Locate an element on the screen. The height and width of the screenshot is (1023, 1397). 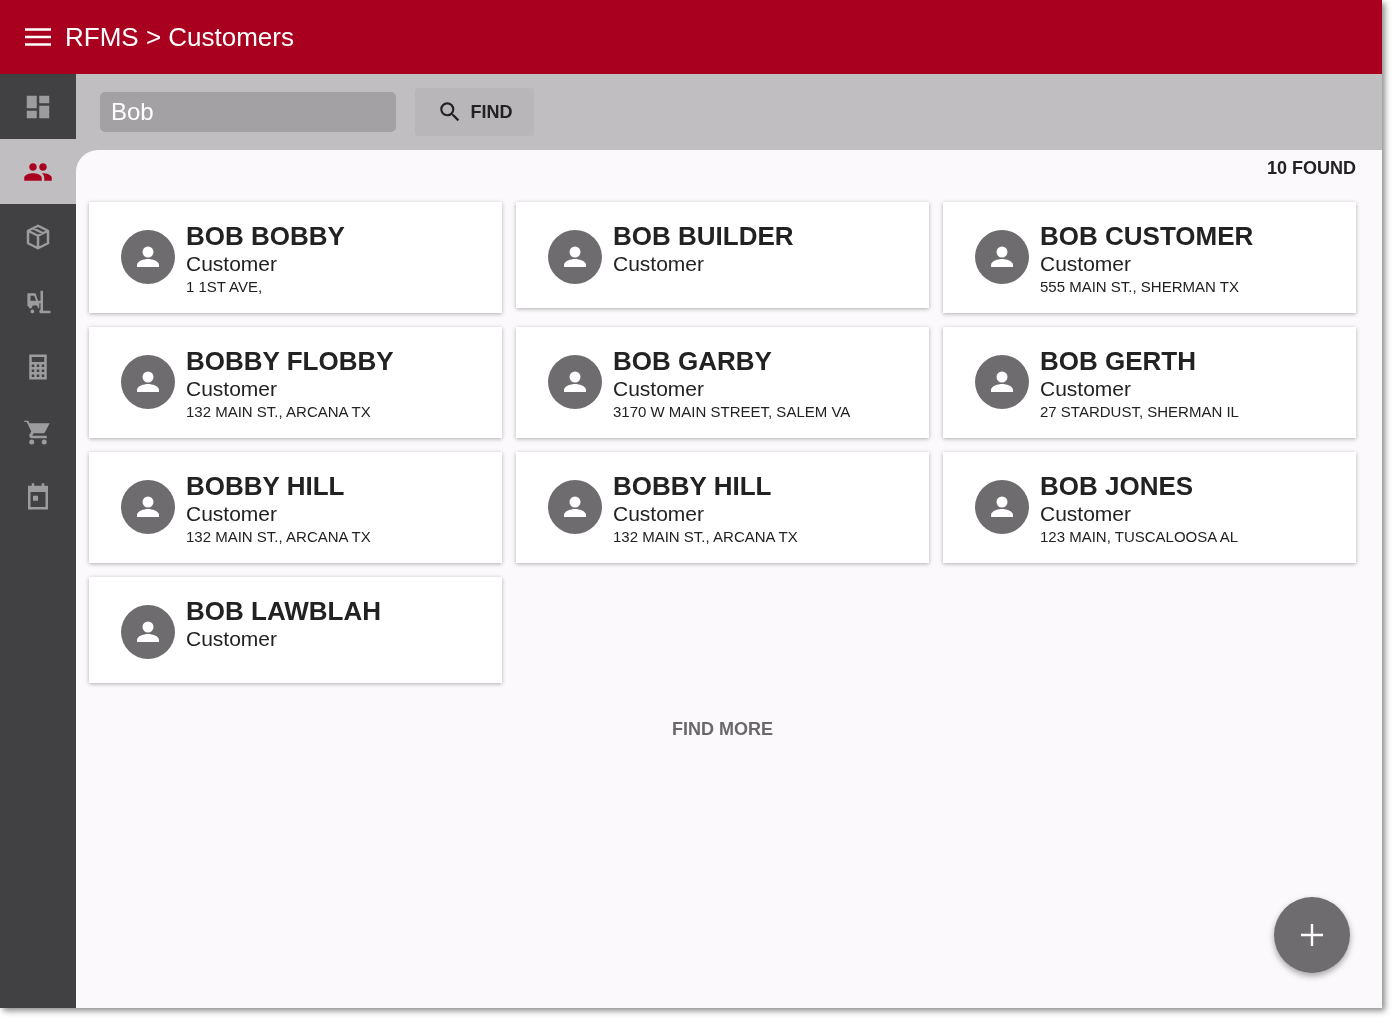
customer-address: 3170 W MAIN STREET, SALEM VA is located at coordinates (732, 412).